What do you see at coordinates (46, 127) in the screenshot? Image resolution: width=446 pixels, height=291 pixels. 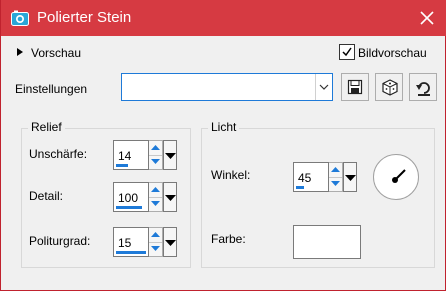 I see `relief-group-label: Relief` at bounding box center [46, 127].